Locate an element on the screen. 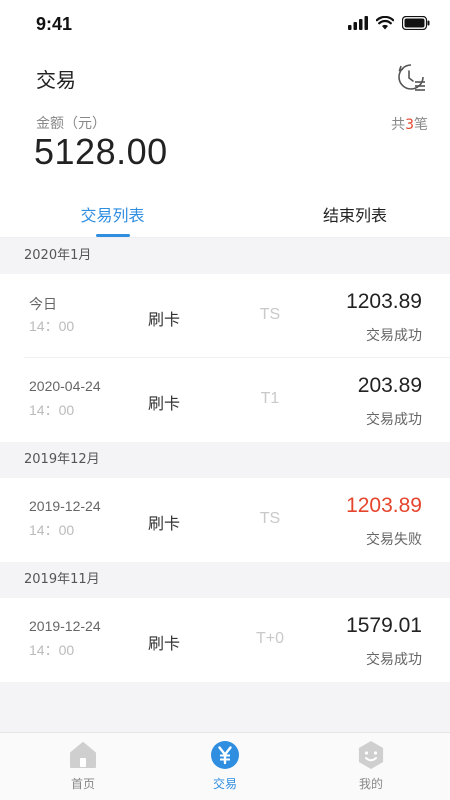 This screenshot has width=450, height=800. tabbar-profile: 我的 is located at coordinates (371, 766).